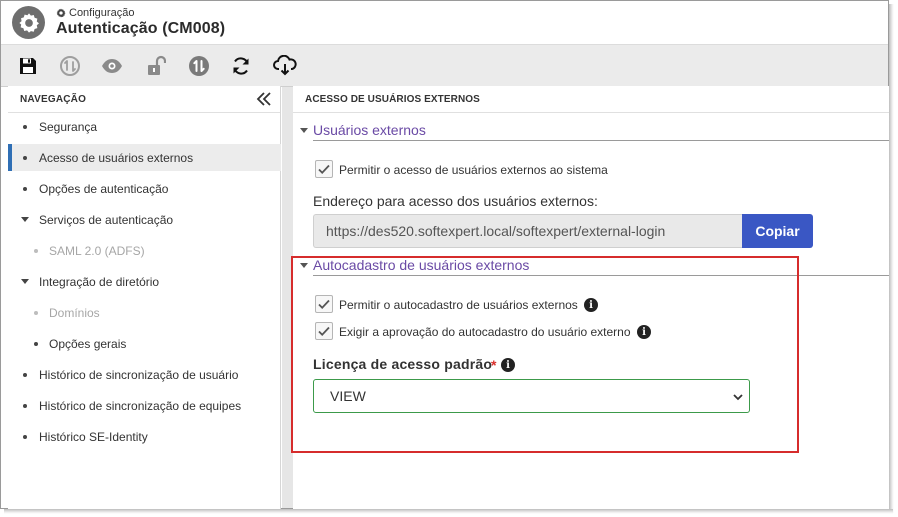  I want to click on sync-icon, so click(199, 66).